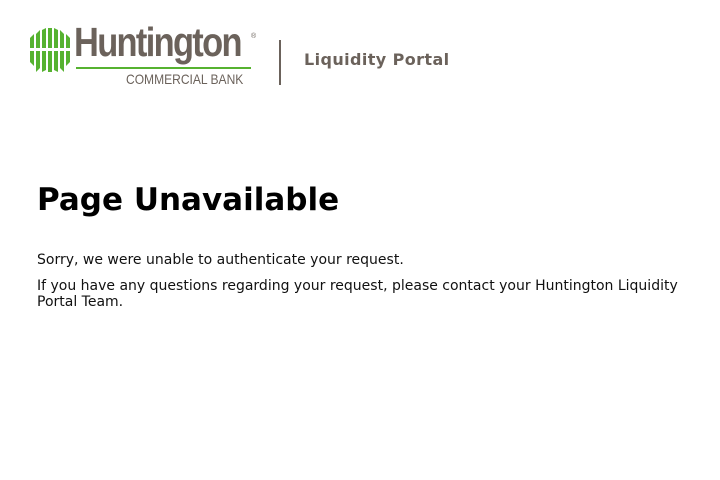 The image size is (720, 480). I want to click on logo-wordmark: Huntington, so click(158, 42).